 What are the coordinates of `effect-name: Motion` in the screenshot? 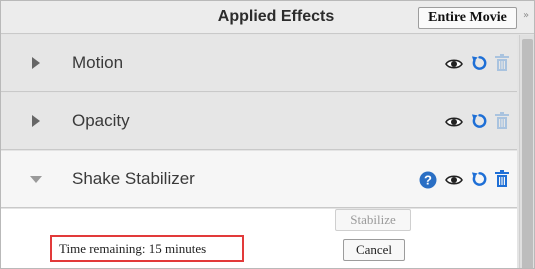 It's located at (98, 62).